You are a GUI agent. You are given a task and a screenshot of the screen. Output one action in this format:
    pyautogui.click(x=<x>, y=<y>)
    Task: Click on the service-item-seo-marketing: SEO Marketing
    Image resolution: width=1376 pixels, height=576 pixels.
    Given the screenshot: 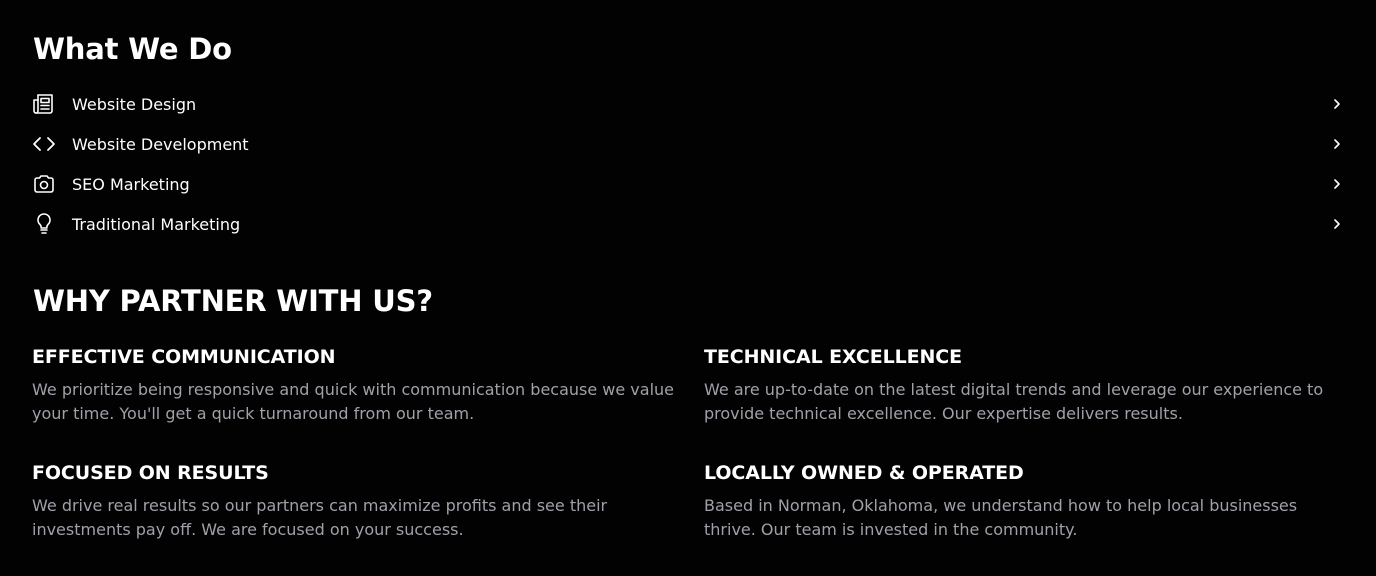 What is the action you would take?
    pyautogui.click(x=688, y=184)
    